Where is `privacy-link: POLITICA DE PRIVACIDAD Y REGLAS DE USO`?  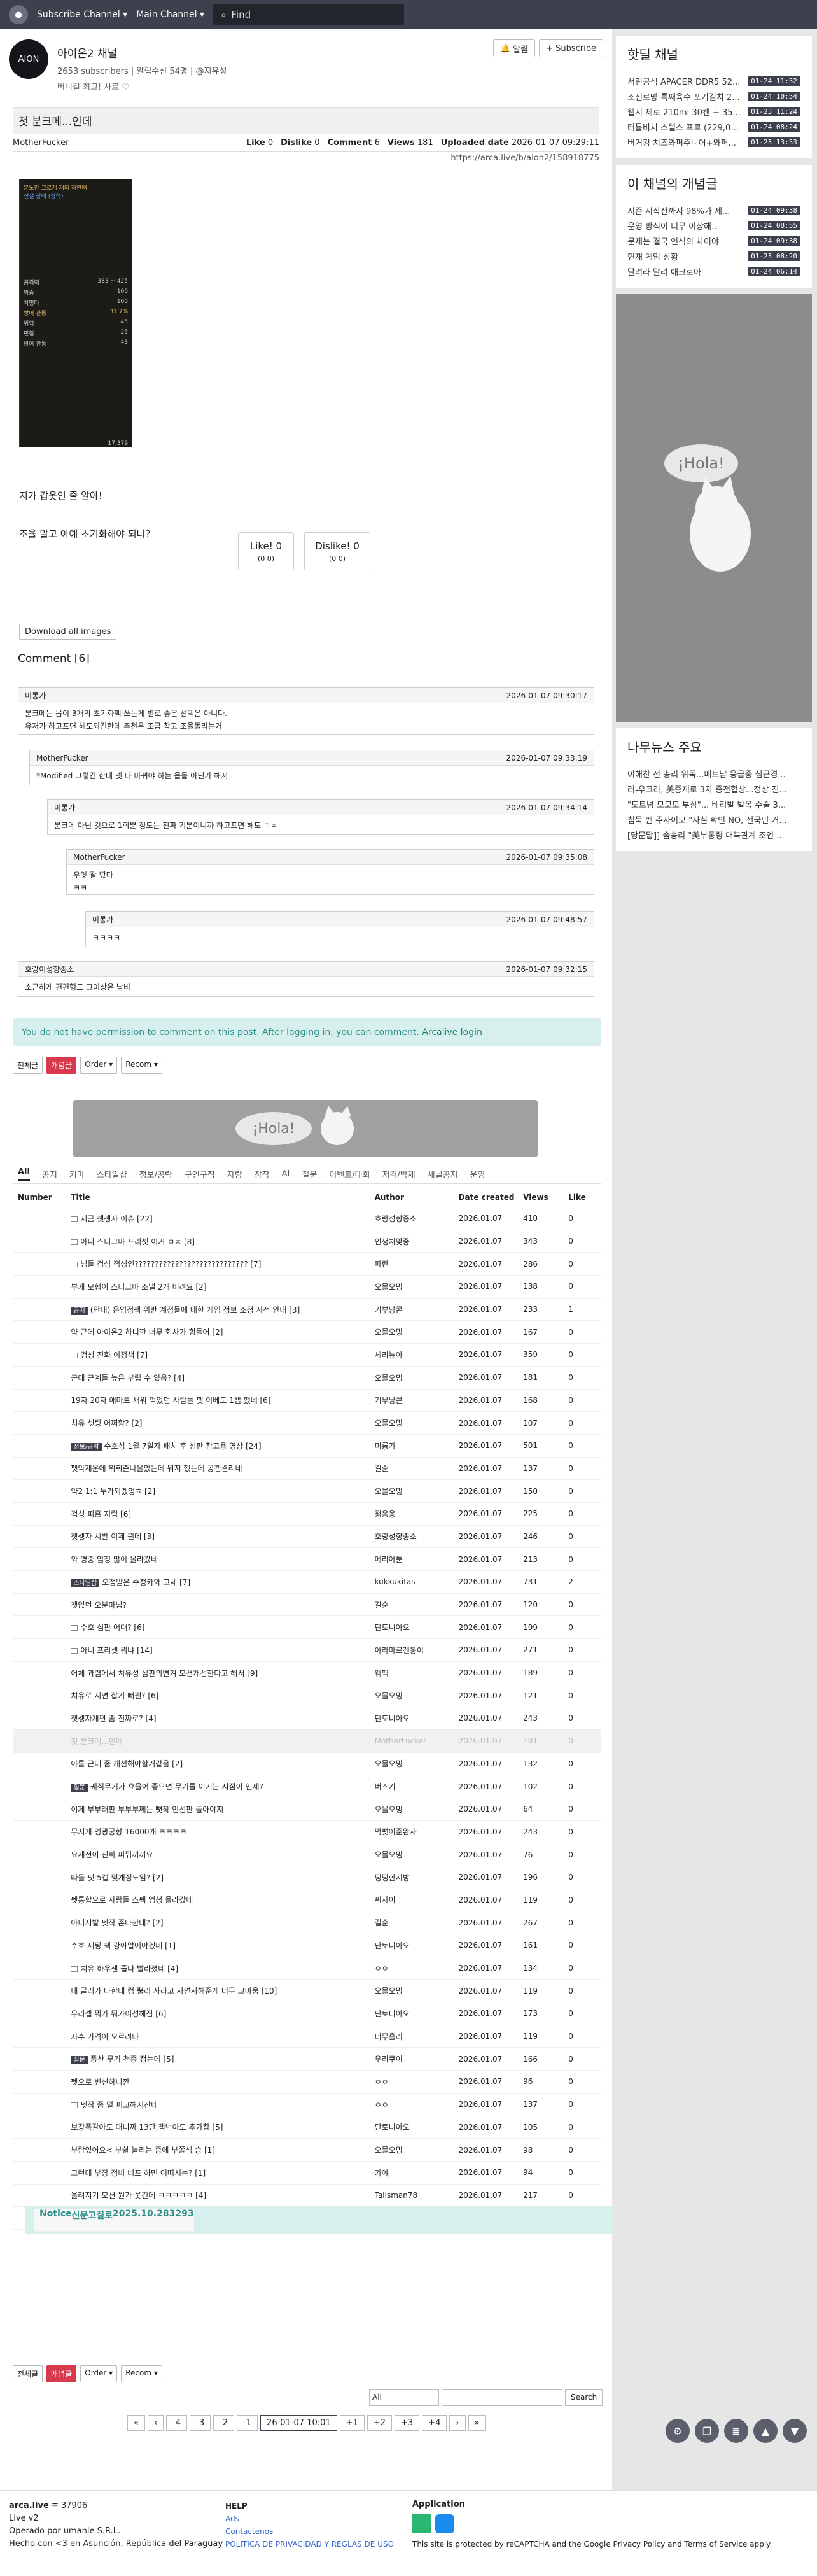 privacy-link: POLITICA DE PRIVACIDAD Y REGLAS DE USO is located at coordinates (310, 2545).